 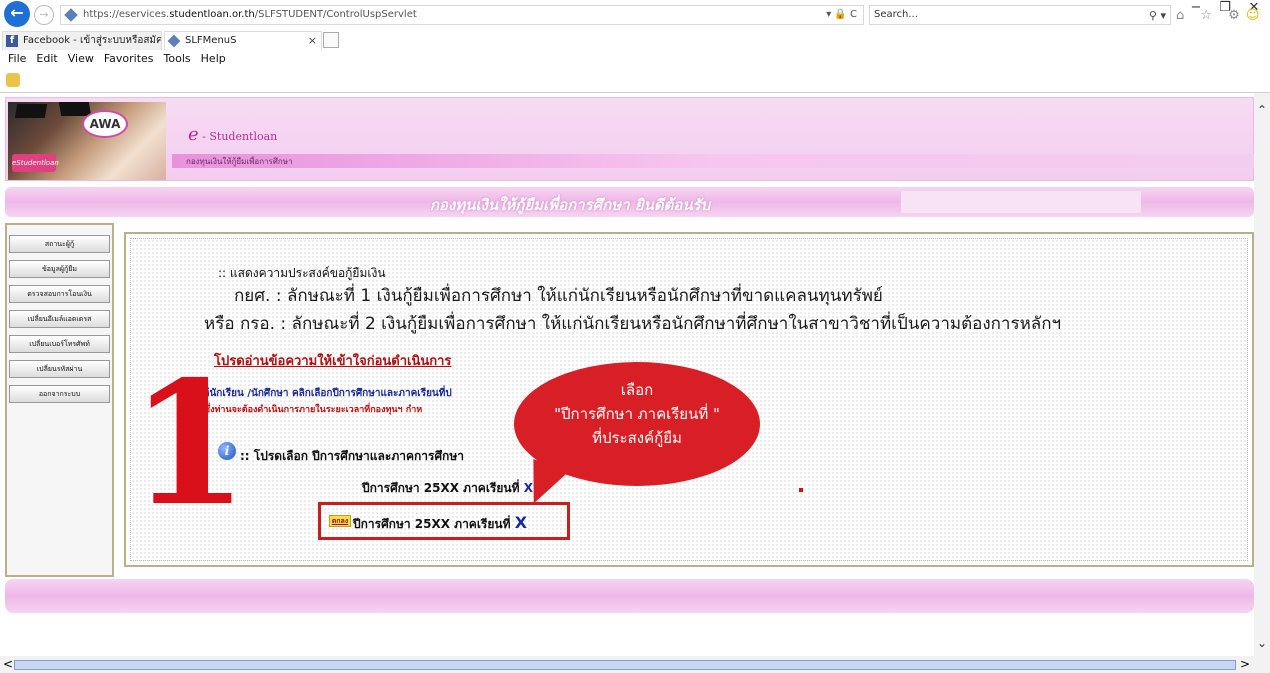 I want to click on scroll-down-icon: ⌄, so click(x=1262, y=643).